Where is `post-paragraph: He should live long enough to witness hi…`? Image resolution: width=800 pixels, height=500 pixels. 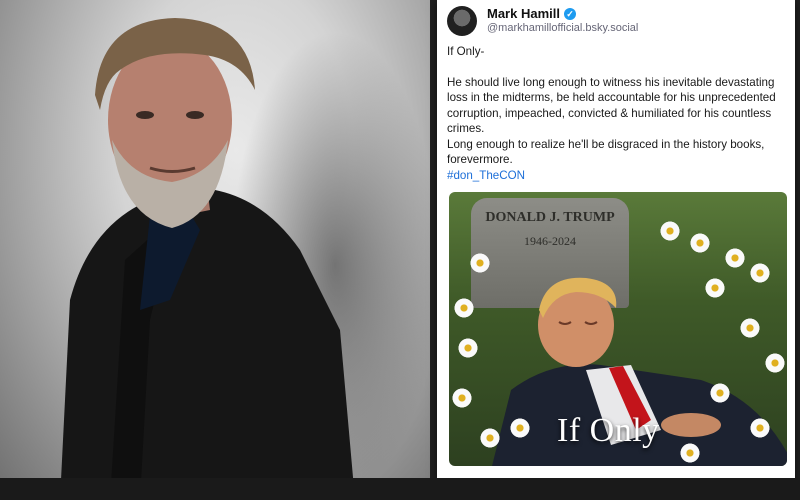
post-paragraph: He should live long enough to witness hi… is located at coordinates (611, 105).